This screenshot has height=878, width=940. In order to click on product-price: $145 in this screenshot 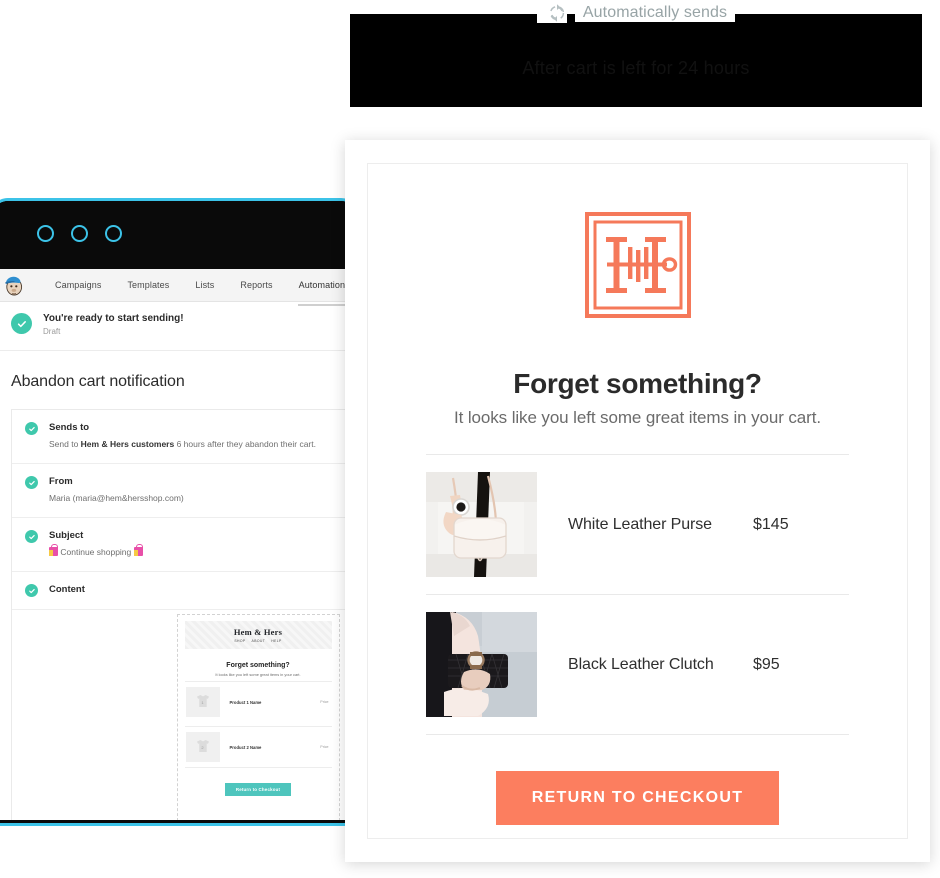, I will do `click(771, 524)`.